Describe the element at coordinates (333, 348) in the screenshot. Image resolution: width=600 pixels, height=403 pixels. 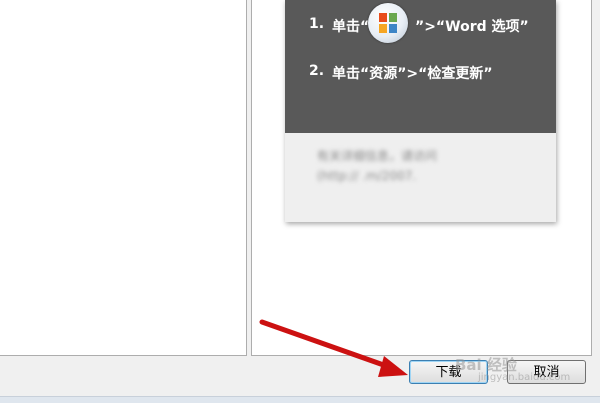
I see `red-arrow-annotation` at that location.